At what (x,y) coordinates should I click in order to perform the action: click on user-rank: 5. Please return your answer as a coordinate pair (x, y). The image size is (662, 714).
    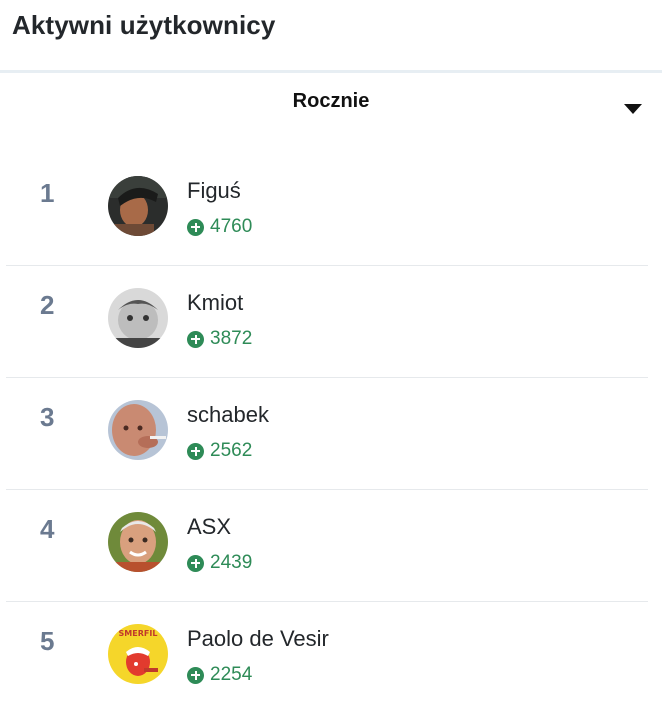
    Looking at the image, I should click on (47, 641).